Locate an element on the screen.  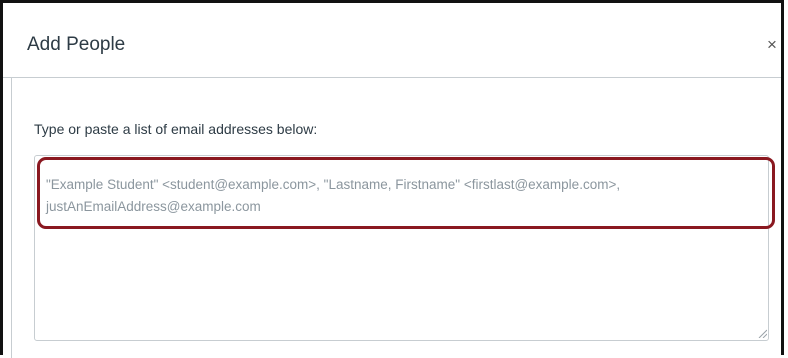
dialog-body-border is located at coordinates (11, 218).